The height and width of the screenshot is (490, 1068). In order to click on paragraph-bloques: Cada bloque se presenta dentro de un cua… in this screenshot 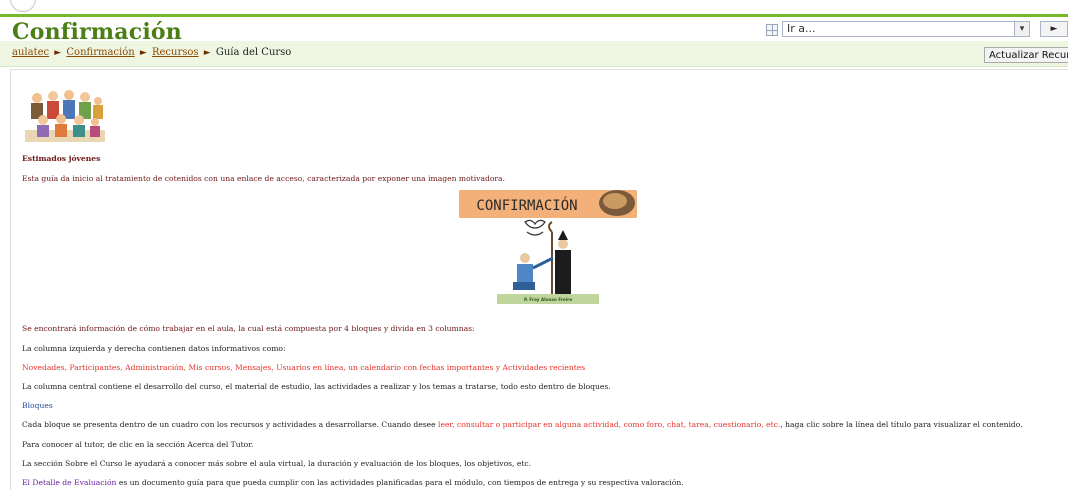, I will do `click(522, 424)`.